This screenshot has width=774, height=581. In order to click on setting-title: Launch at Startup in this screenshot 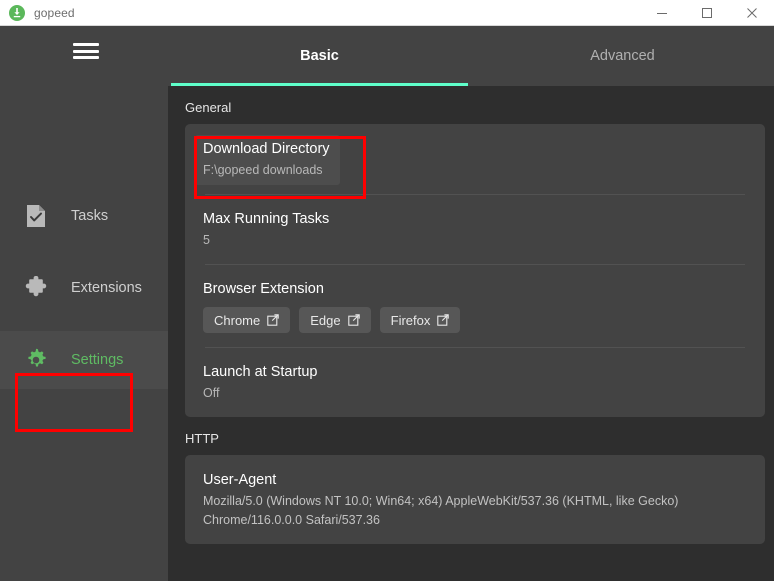, I will do `click(260, 372)`.